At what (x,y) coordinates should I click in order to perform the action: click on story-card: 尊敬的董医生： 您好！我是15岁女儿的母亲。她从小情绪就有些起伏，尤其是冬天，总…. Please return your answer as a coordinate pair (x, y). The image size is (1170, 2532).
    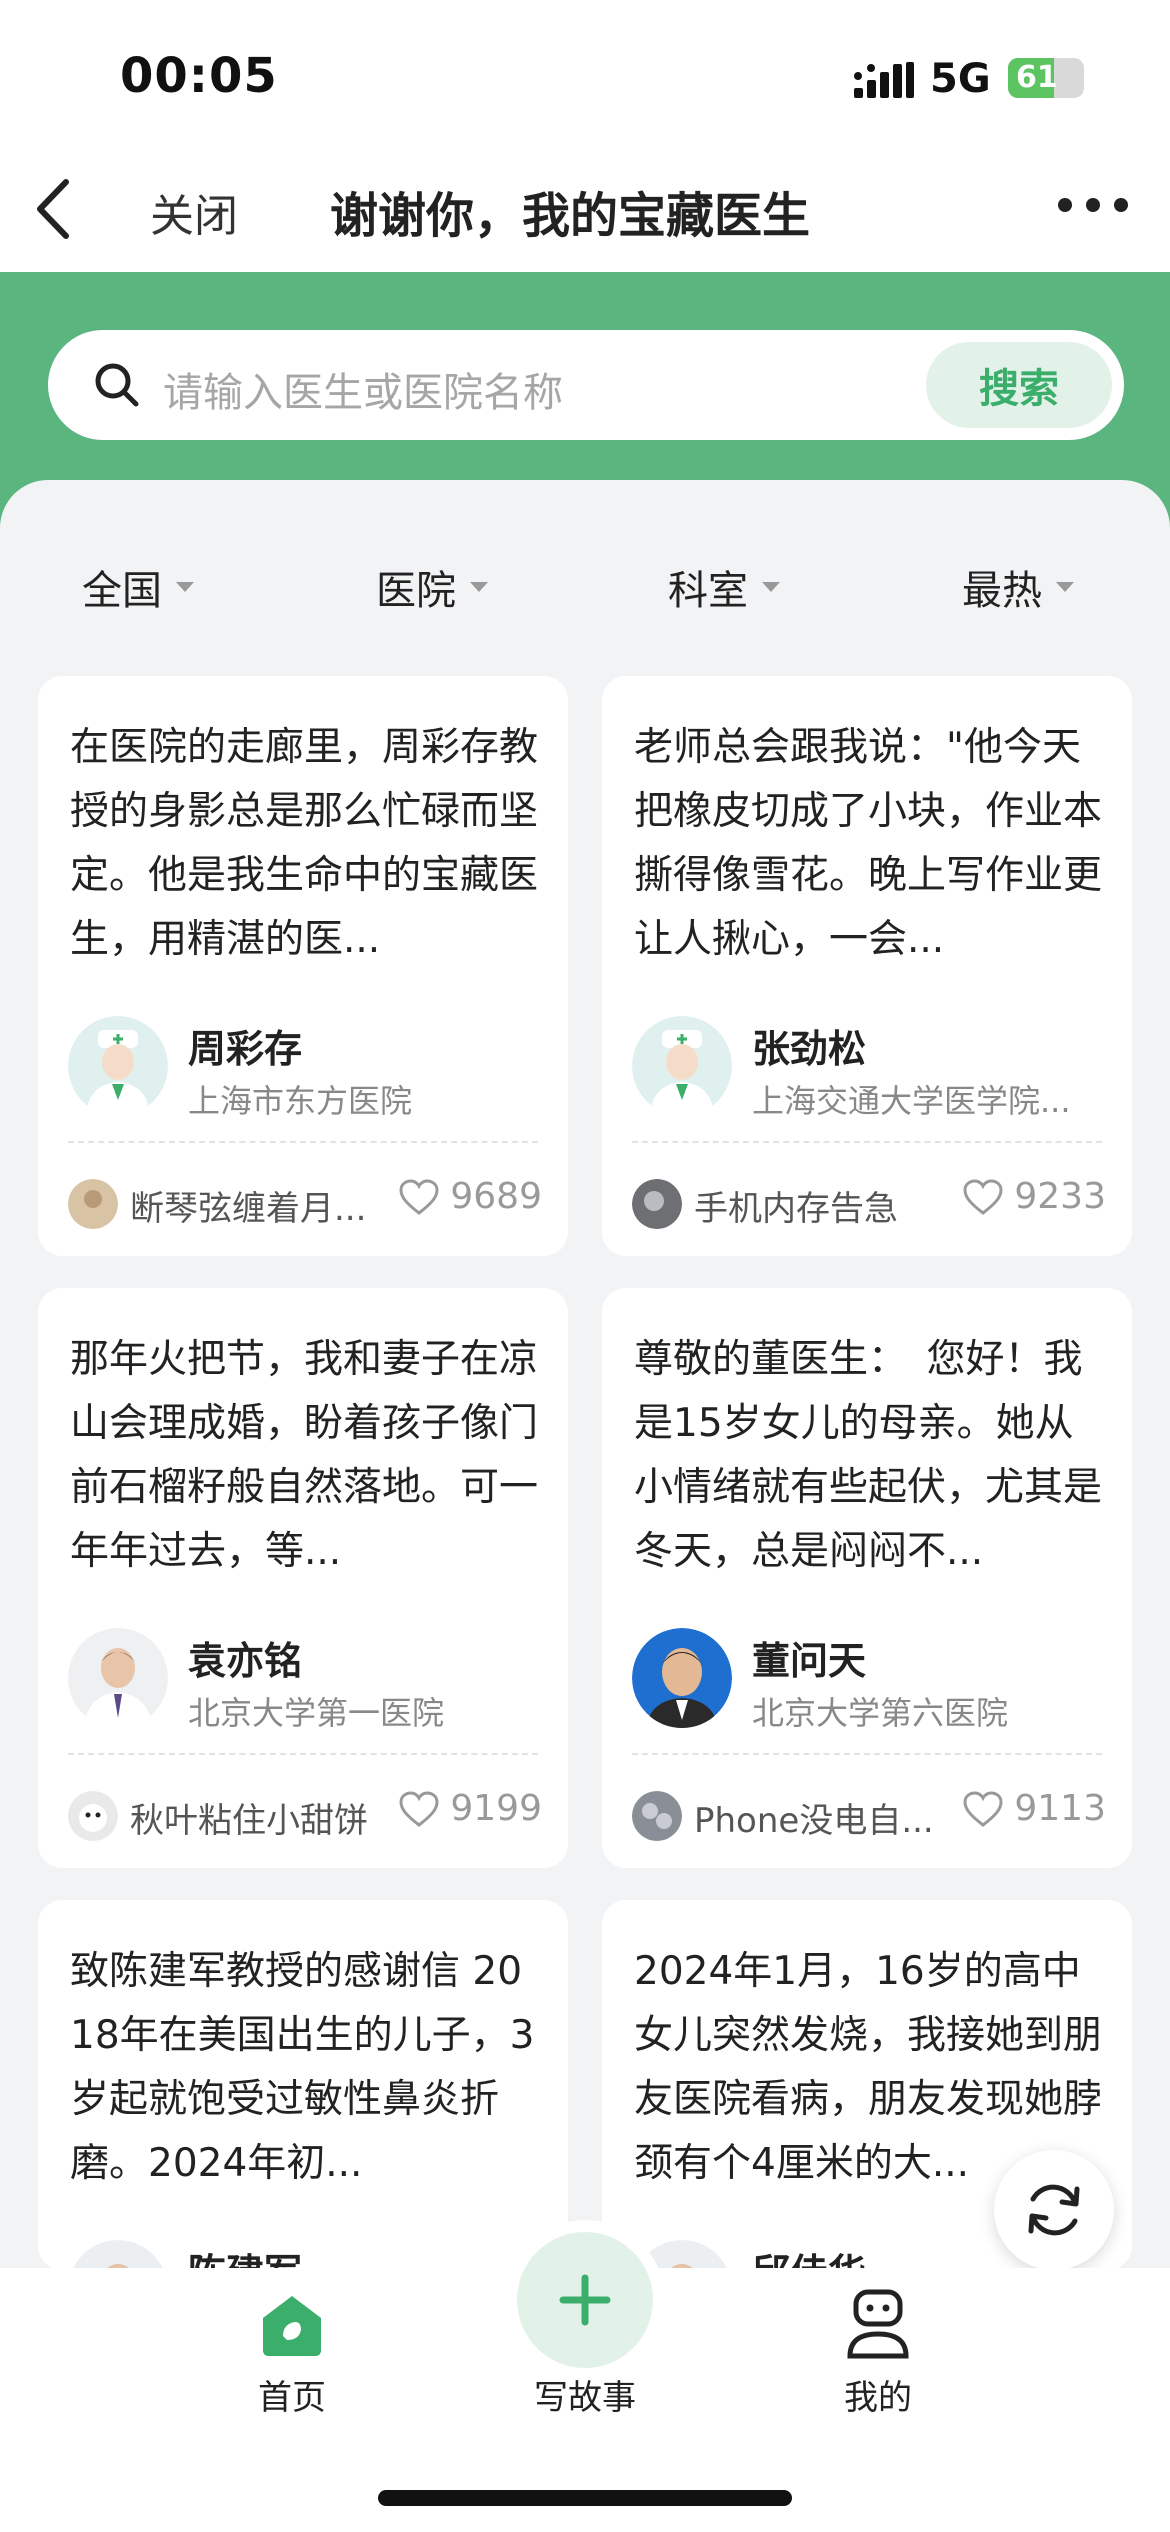
    Looking at the image, I should click on (867, 1578).